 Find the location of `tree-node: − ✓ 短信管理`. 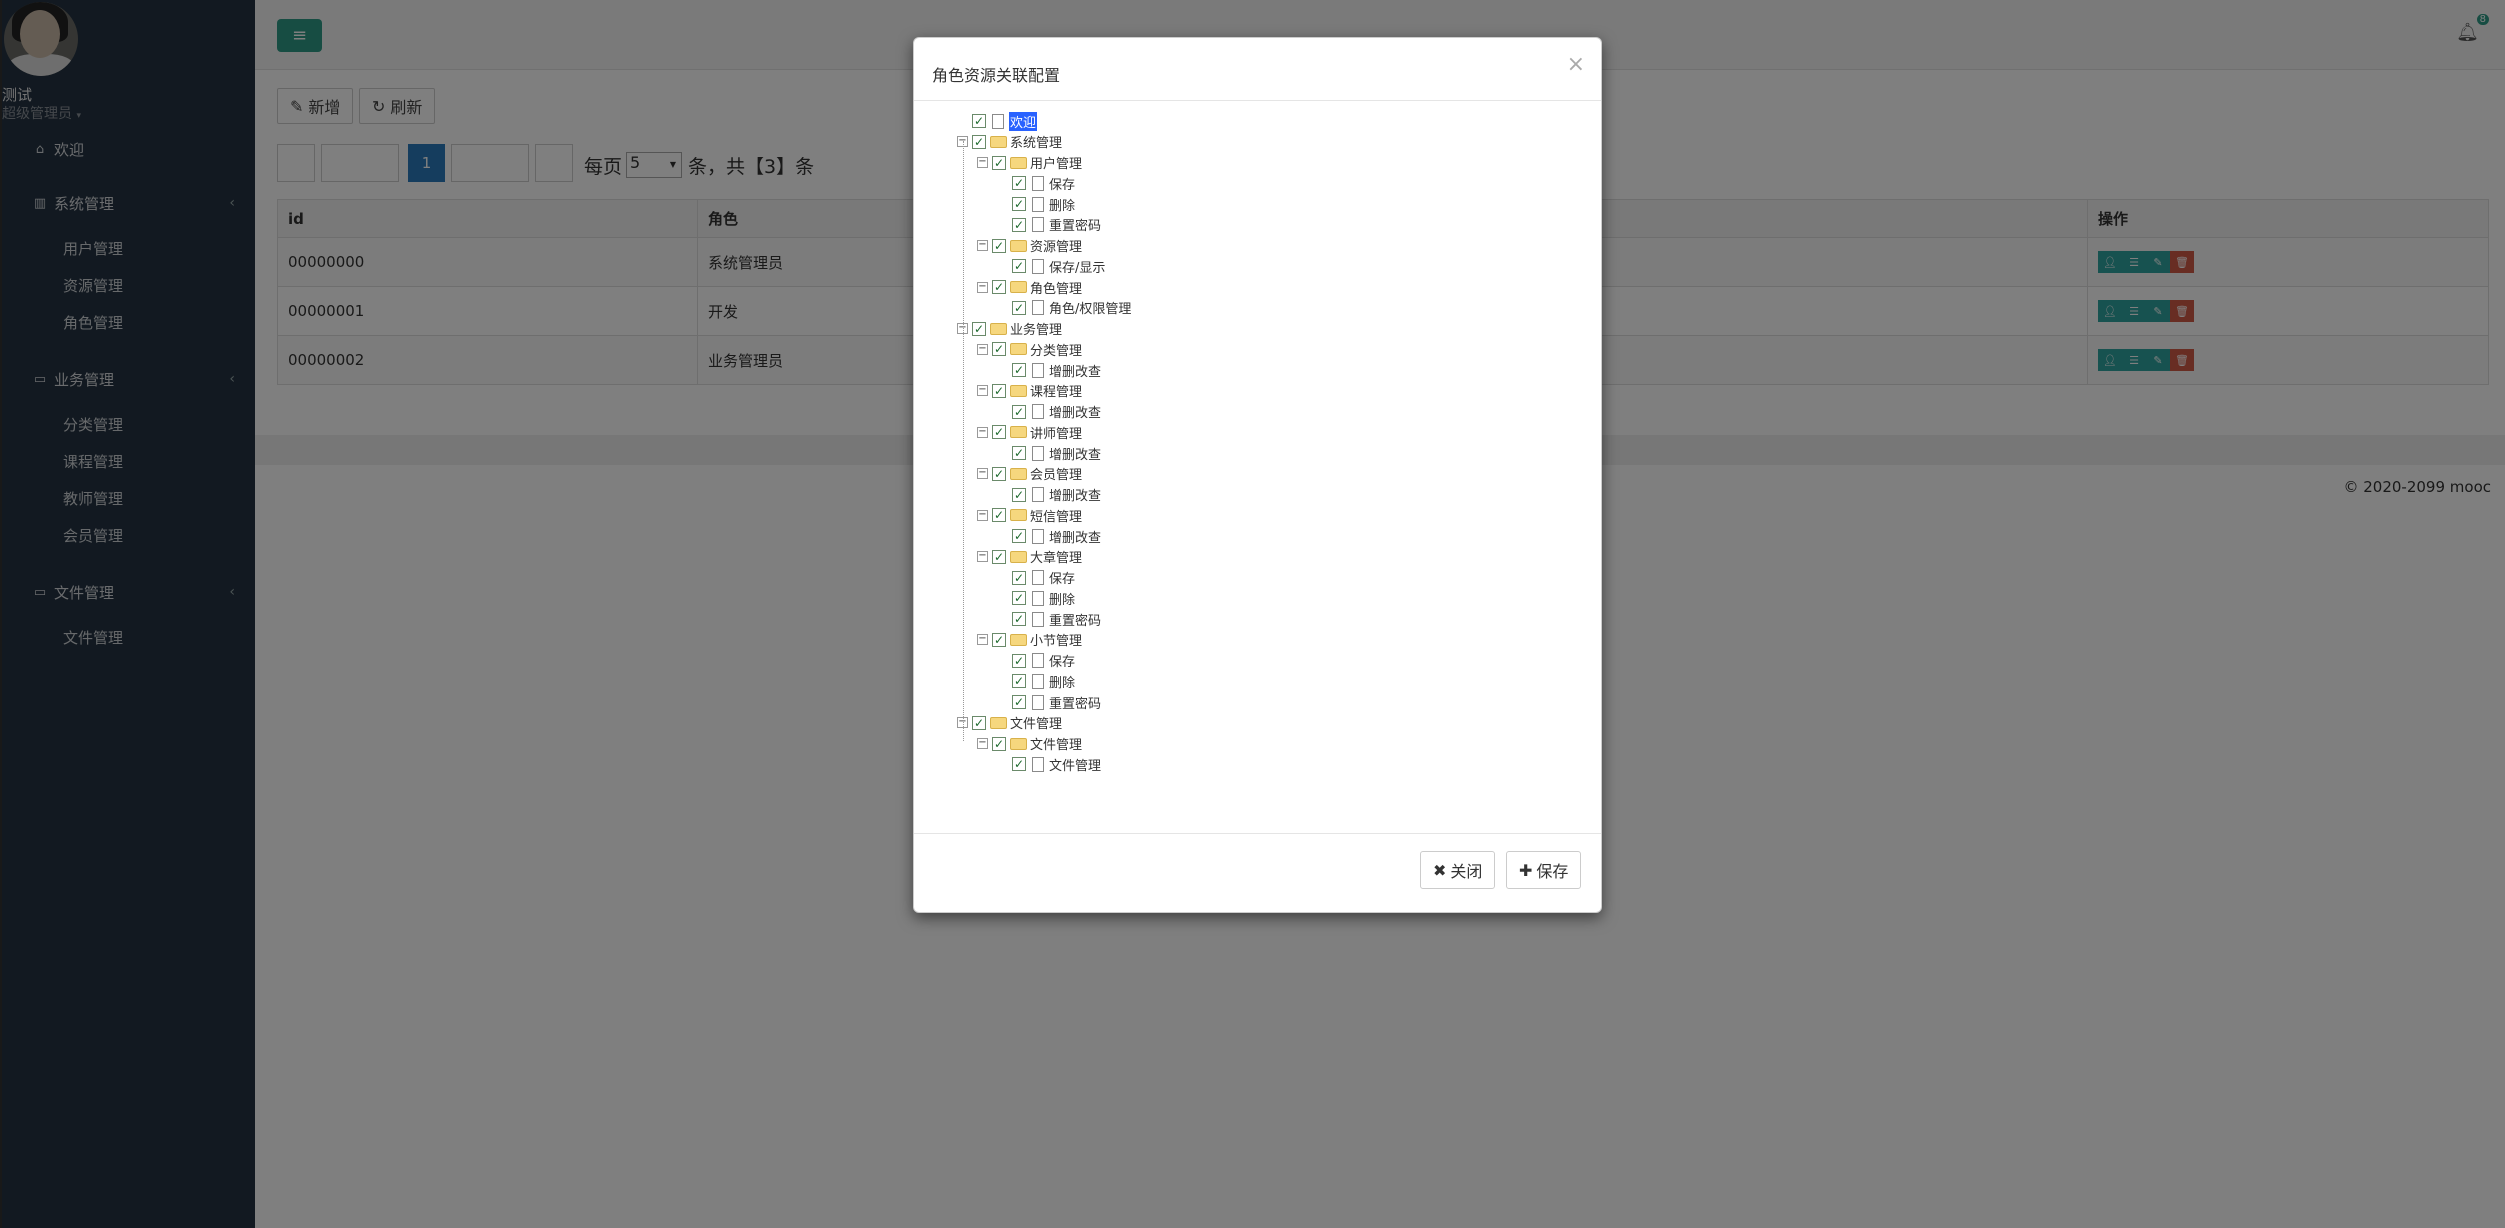

tree-node: − ✓ 短信管理 is located at coordinates (1029, 515).